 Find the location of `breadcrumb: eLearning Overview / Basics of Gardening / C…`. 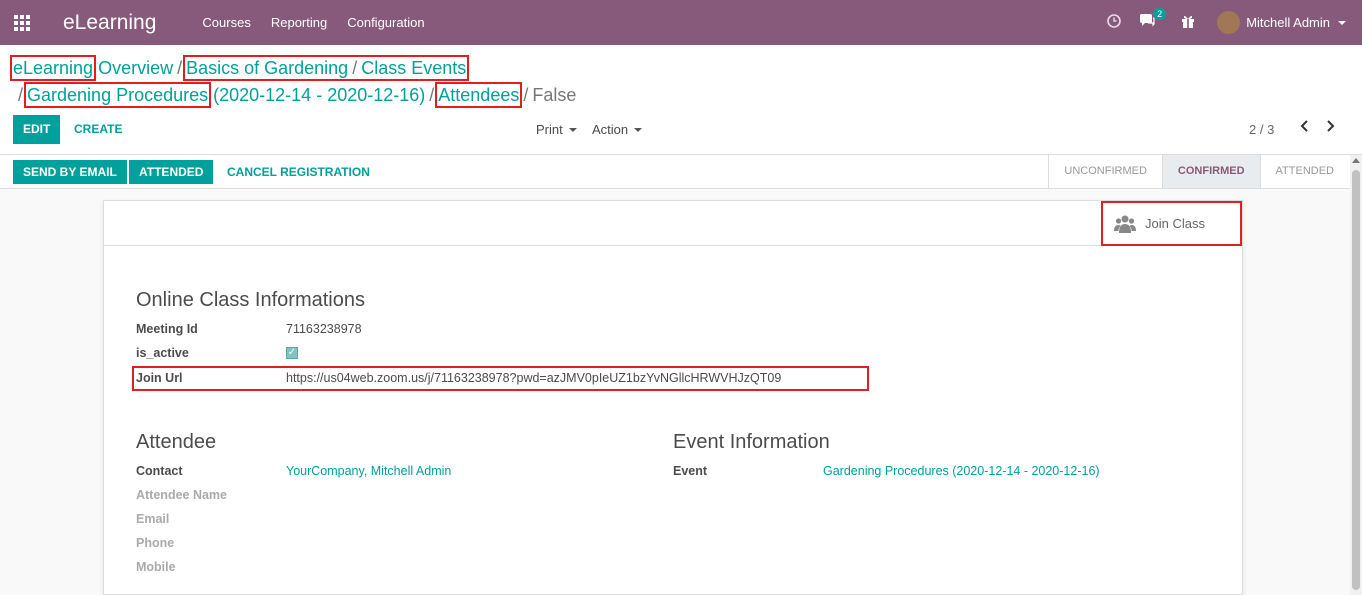

breadcrumb: eLearning Overview / Basics of Gardening / C… is located at coordinates (293, 81).